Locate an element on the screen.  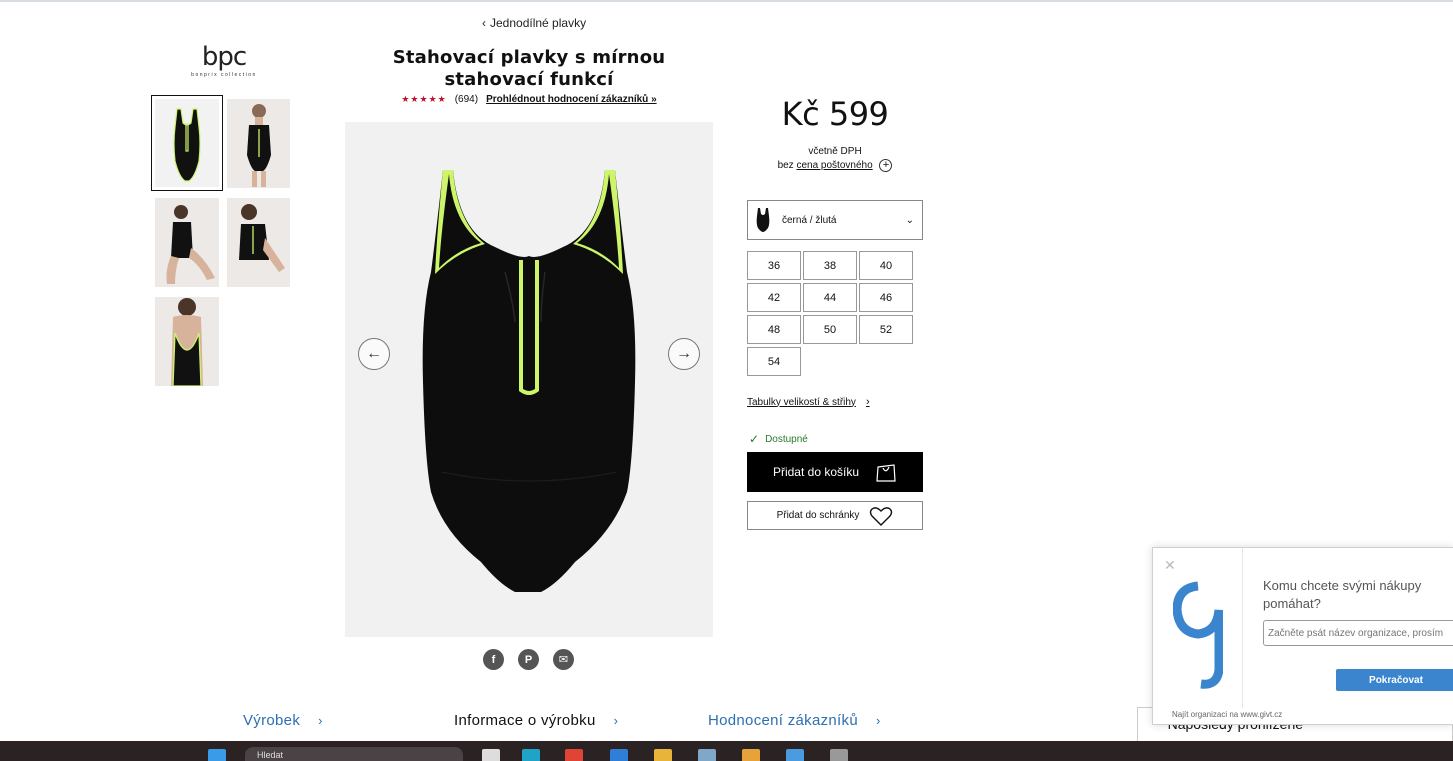
folder-icon is located at coordinates (663, 755).